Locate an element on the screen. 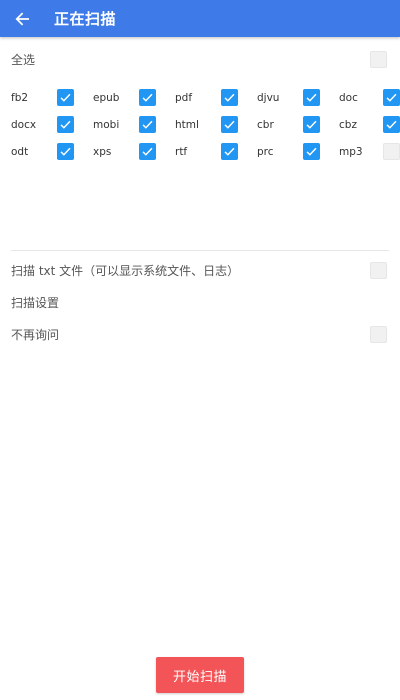  divider is located at coordinates (200, 250).